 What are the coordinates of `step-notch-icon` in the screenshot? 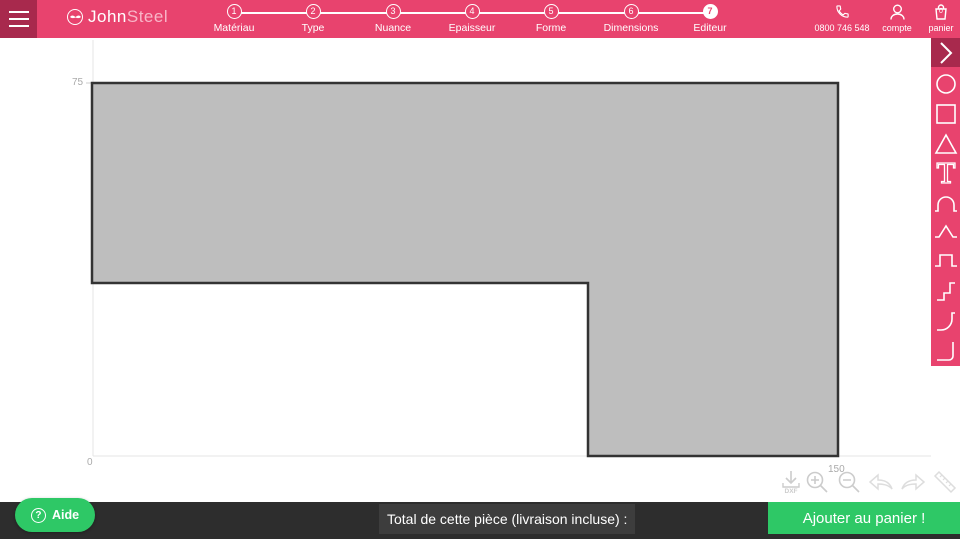 It's located at (945, 260).